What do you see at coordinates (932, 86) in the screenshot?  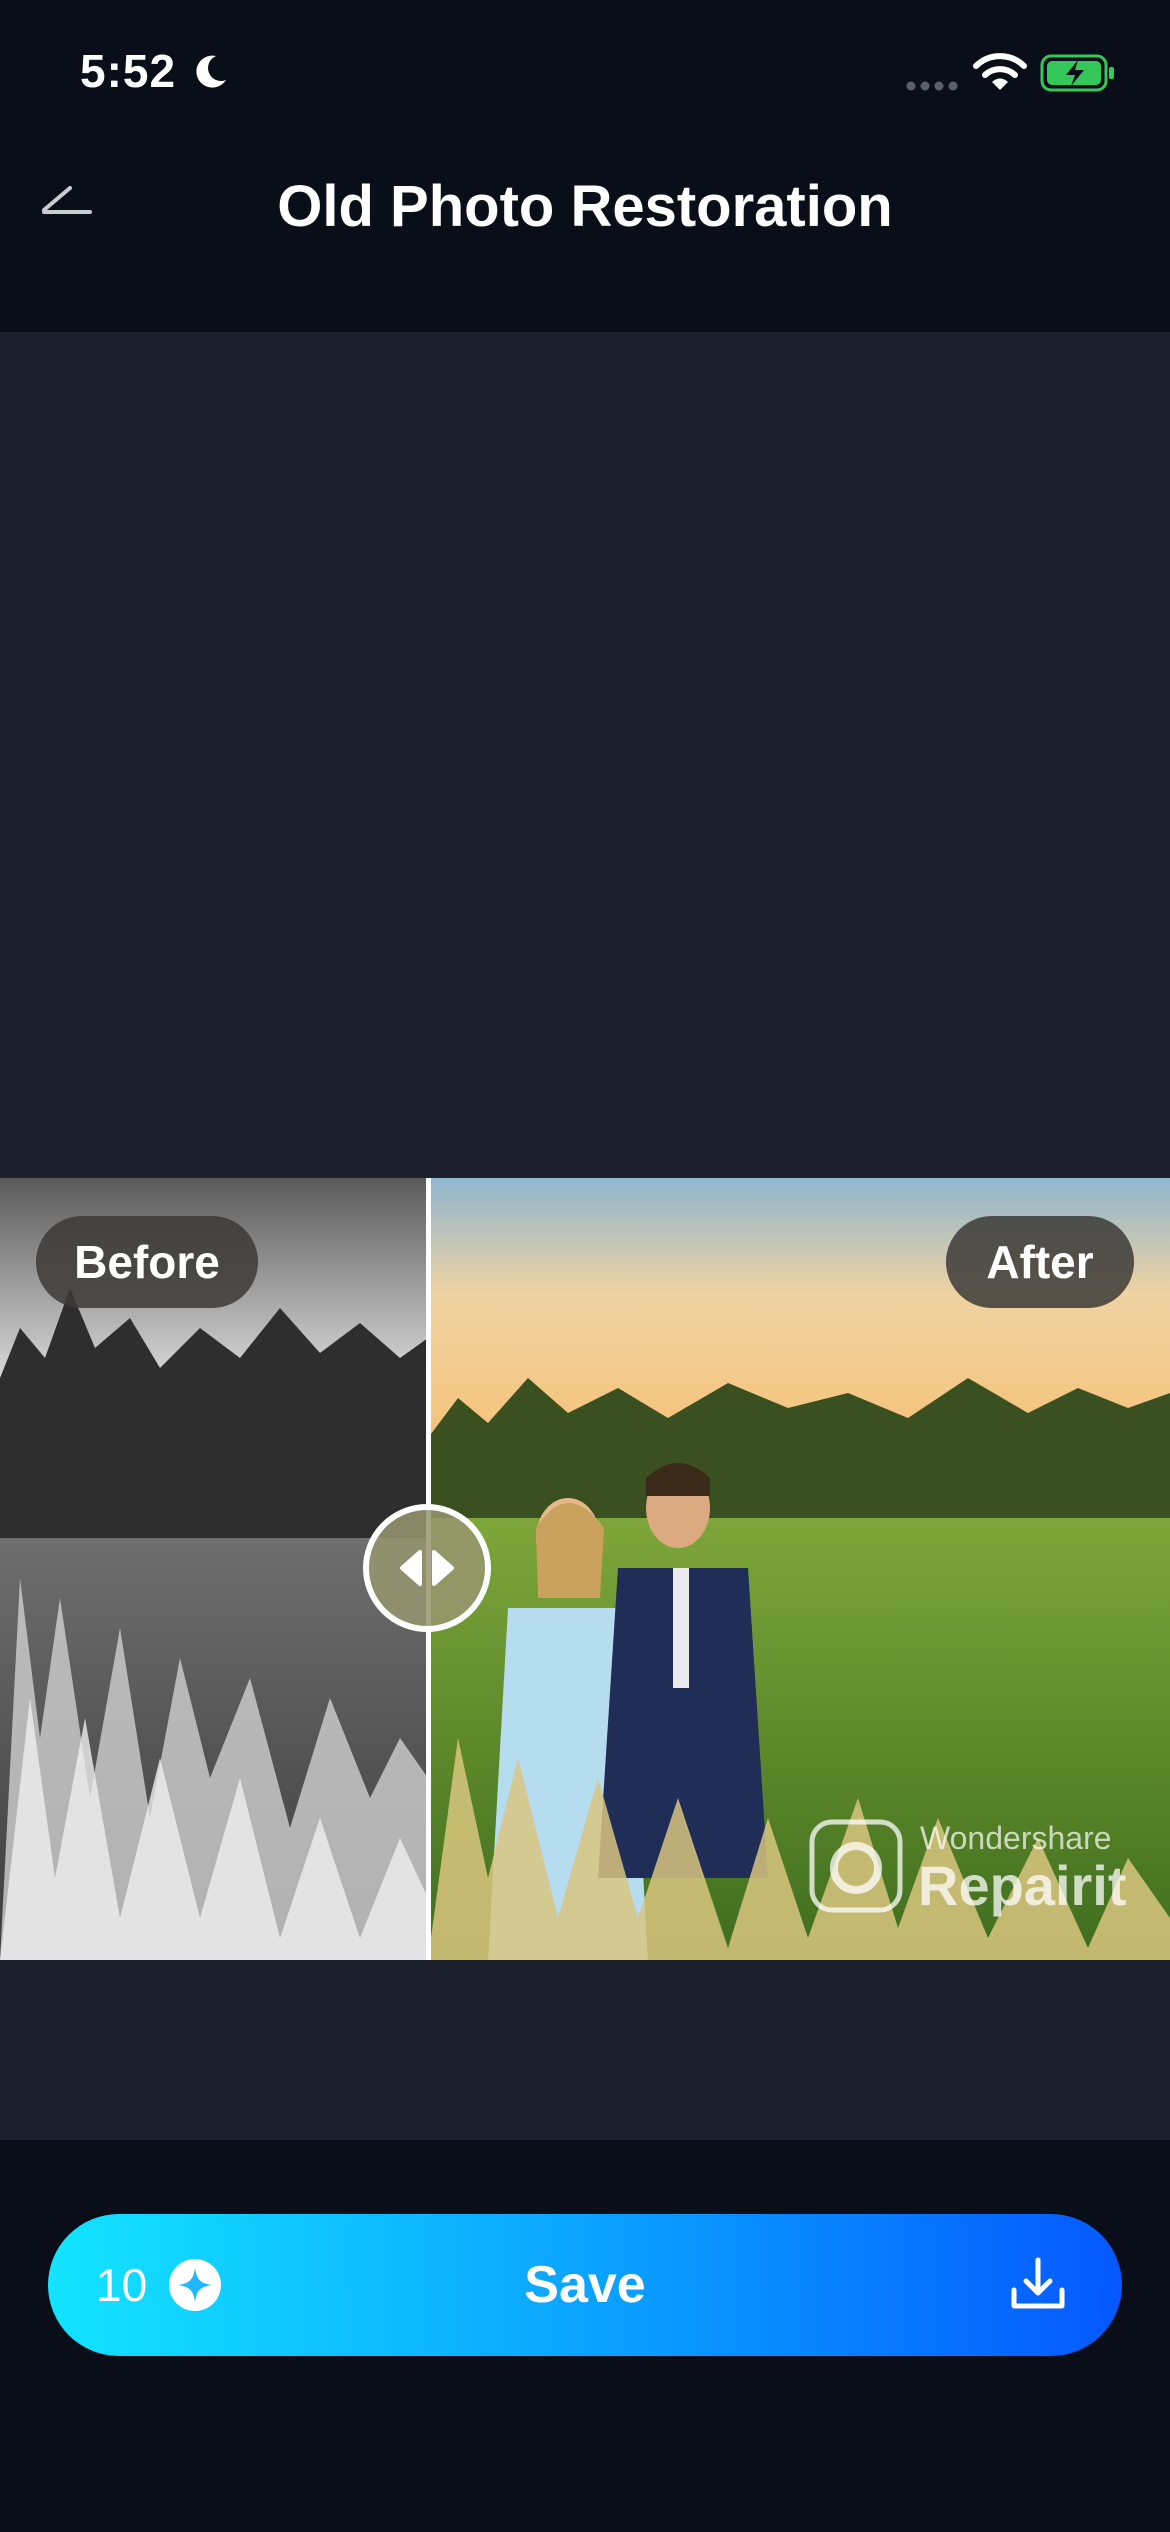 I see `cellular-icon` at bounding box center [932, 86].